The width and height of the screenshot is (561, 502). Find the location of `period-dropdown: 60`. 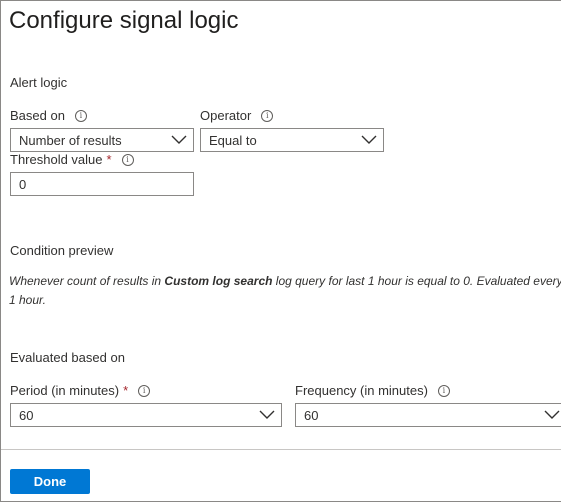

period-dropdown: 60 is located at coordinates (146, 415).